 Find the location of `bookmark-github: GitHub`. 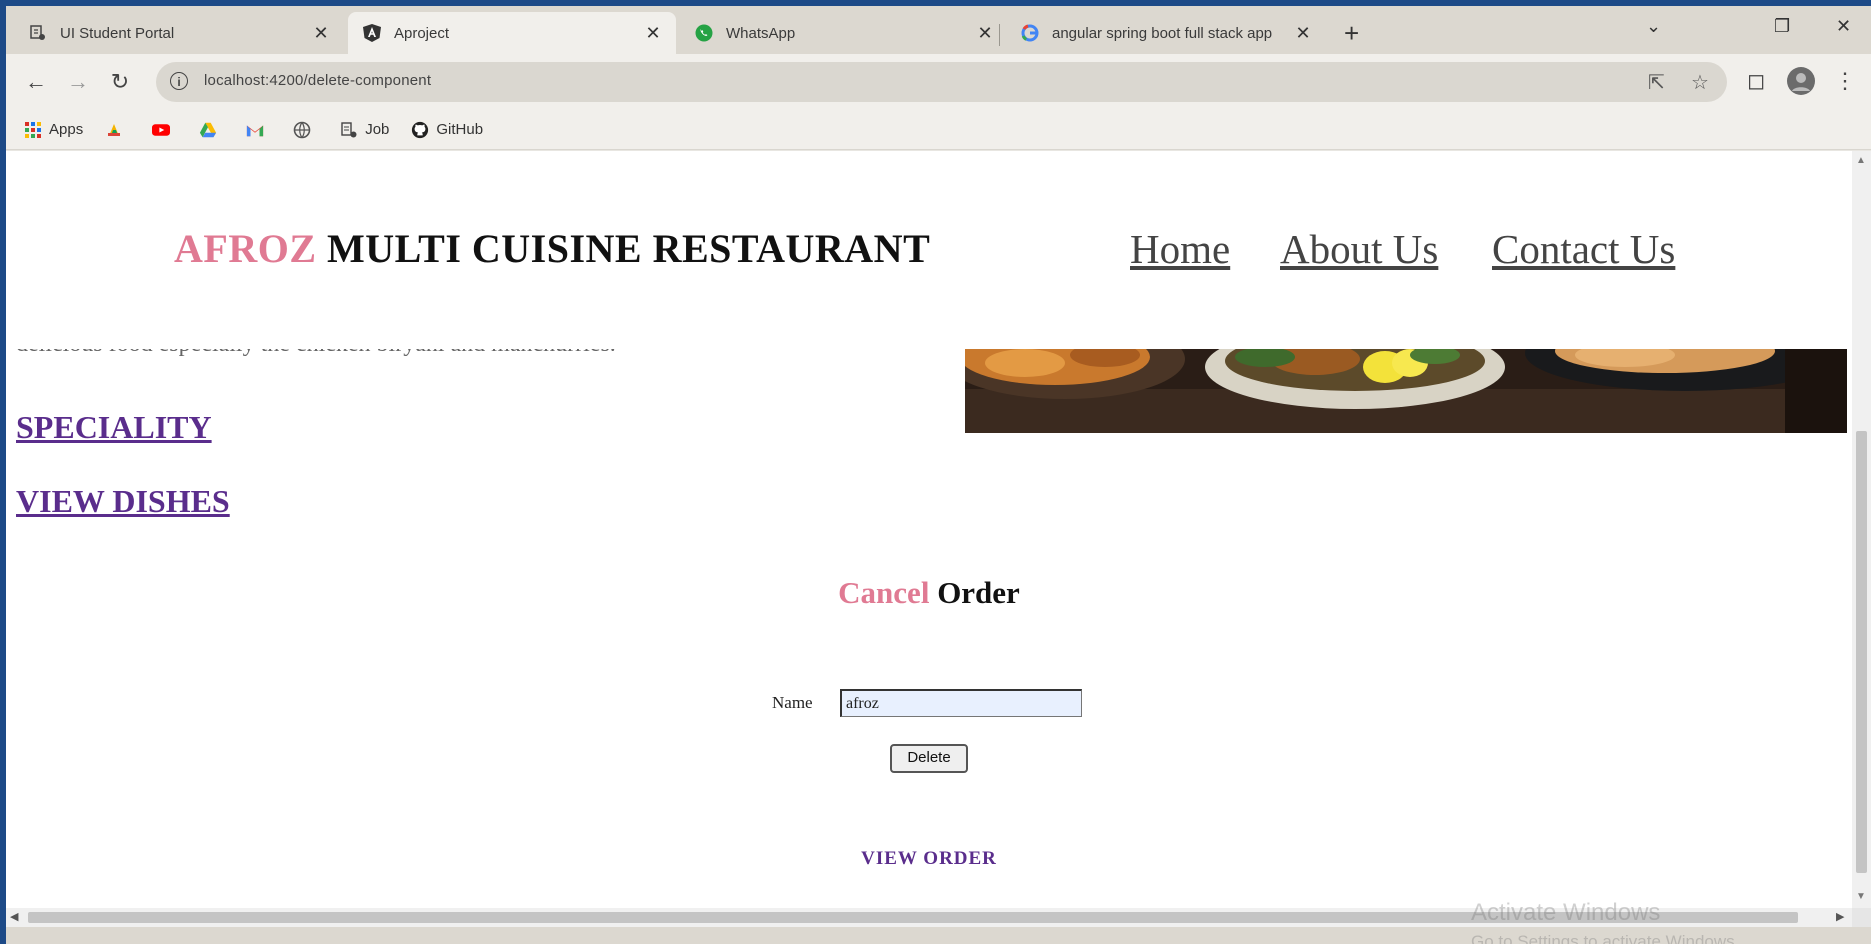

bookmark-github: GitHub is located at coordinates (447, 130).